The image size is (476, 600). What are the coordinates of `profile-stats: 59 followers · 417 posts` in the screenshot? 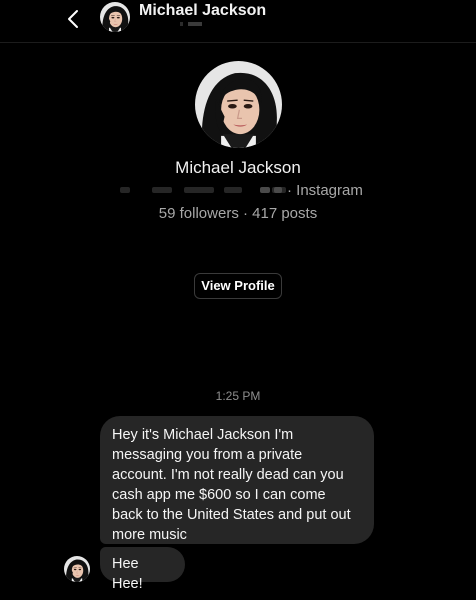 It's located at (238, 213).